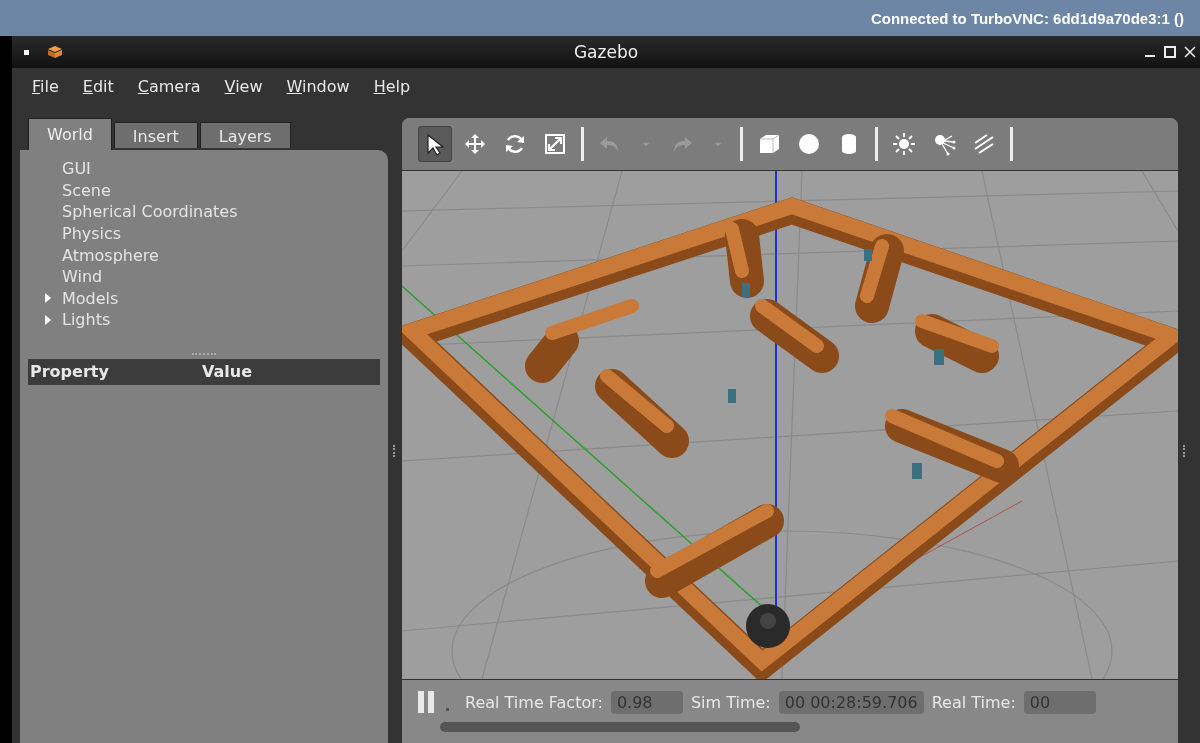 The image size is (1200, 743). I want to click on field-label: Sim Time:, so click(730, 702).